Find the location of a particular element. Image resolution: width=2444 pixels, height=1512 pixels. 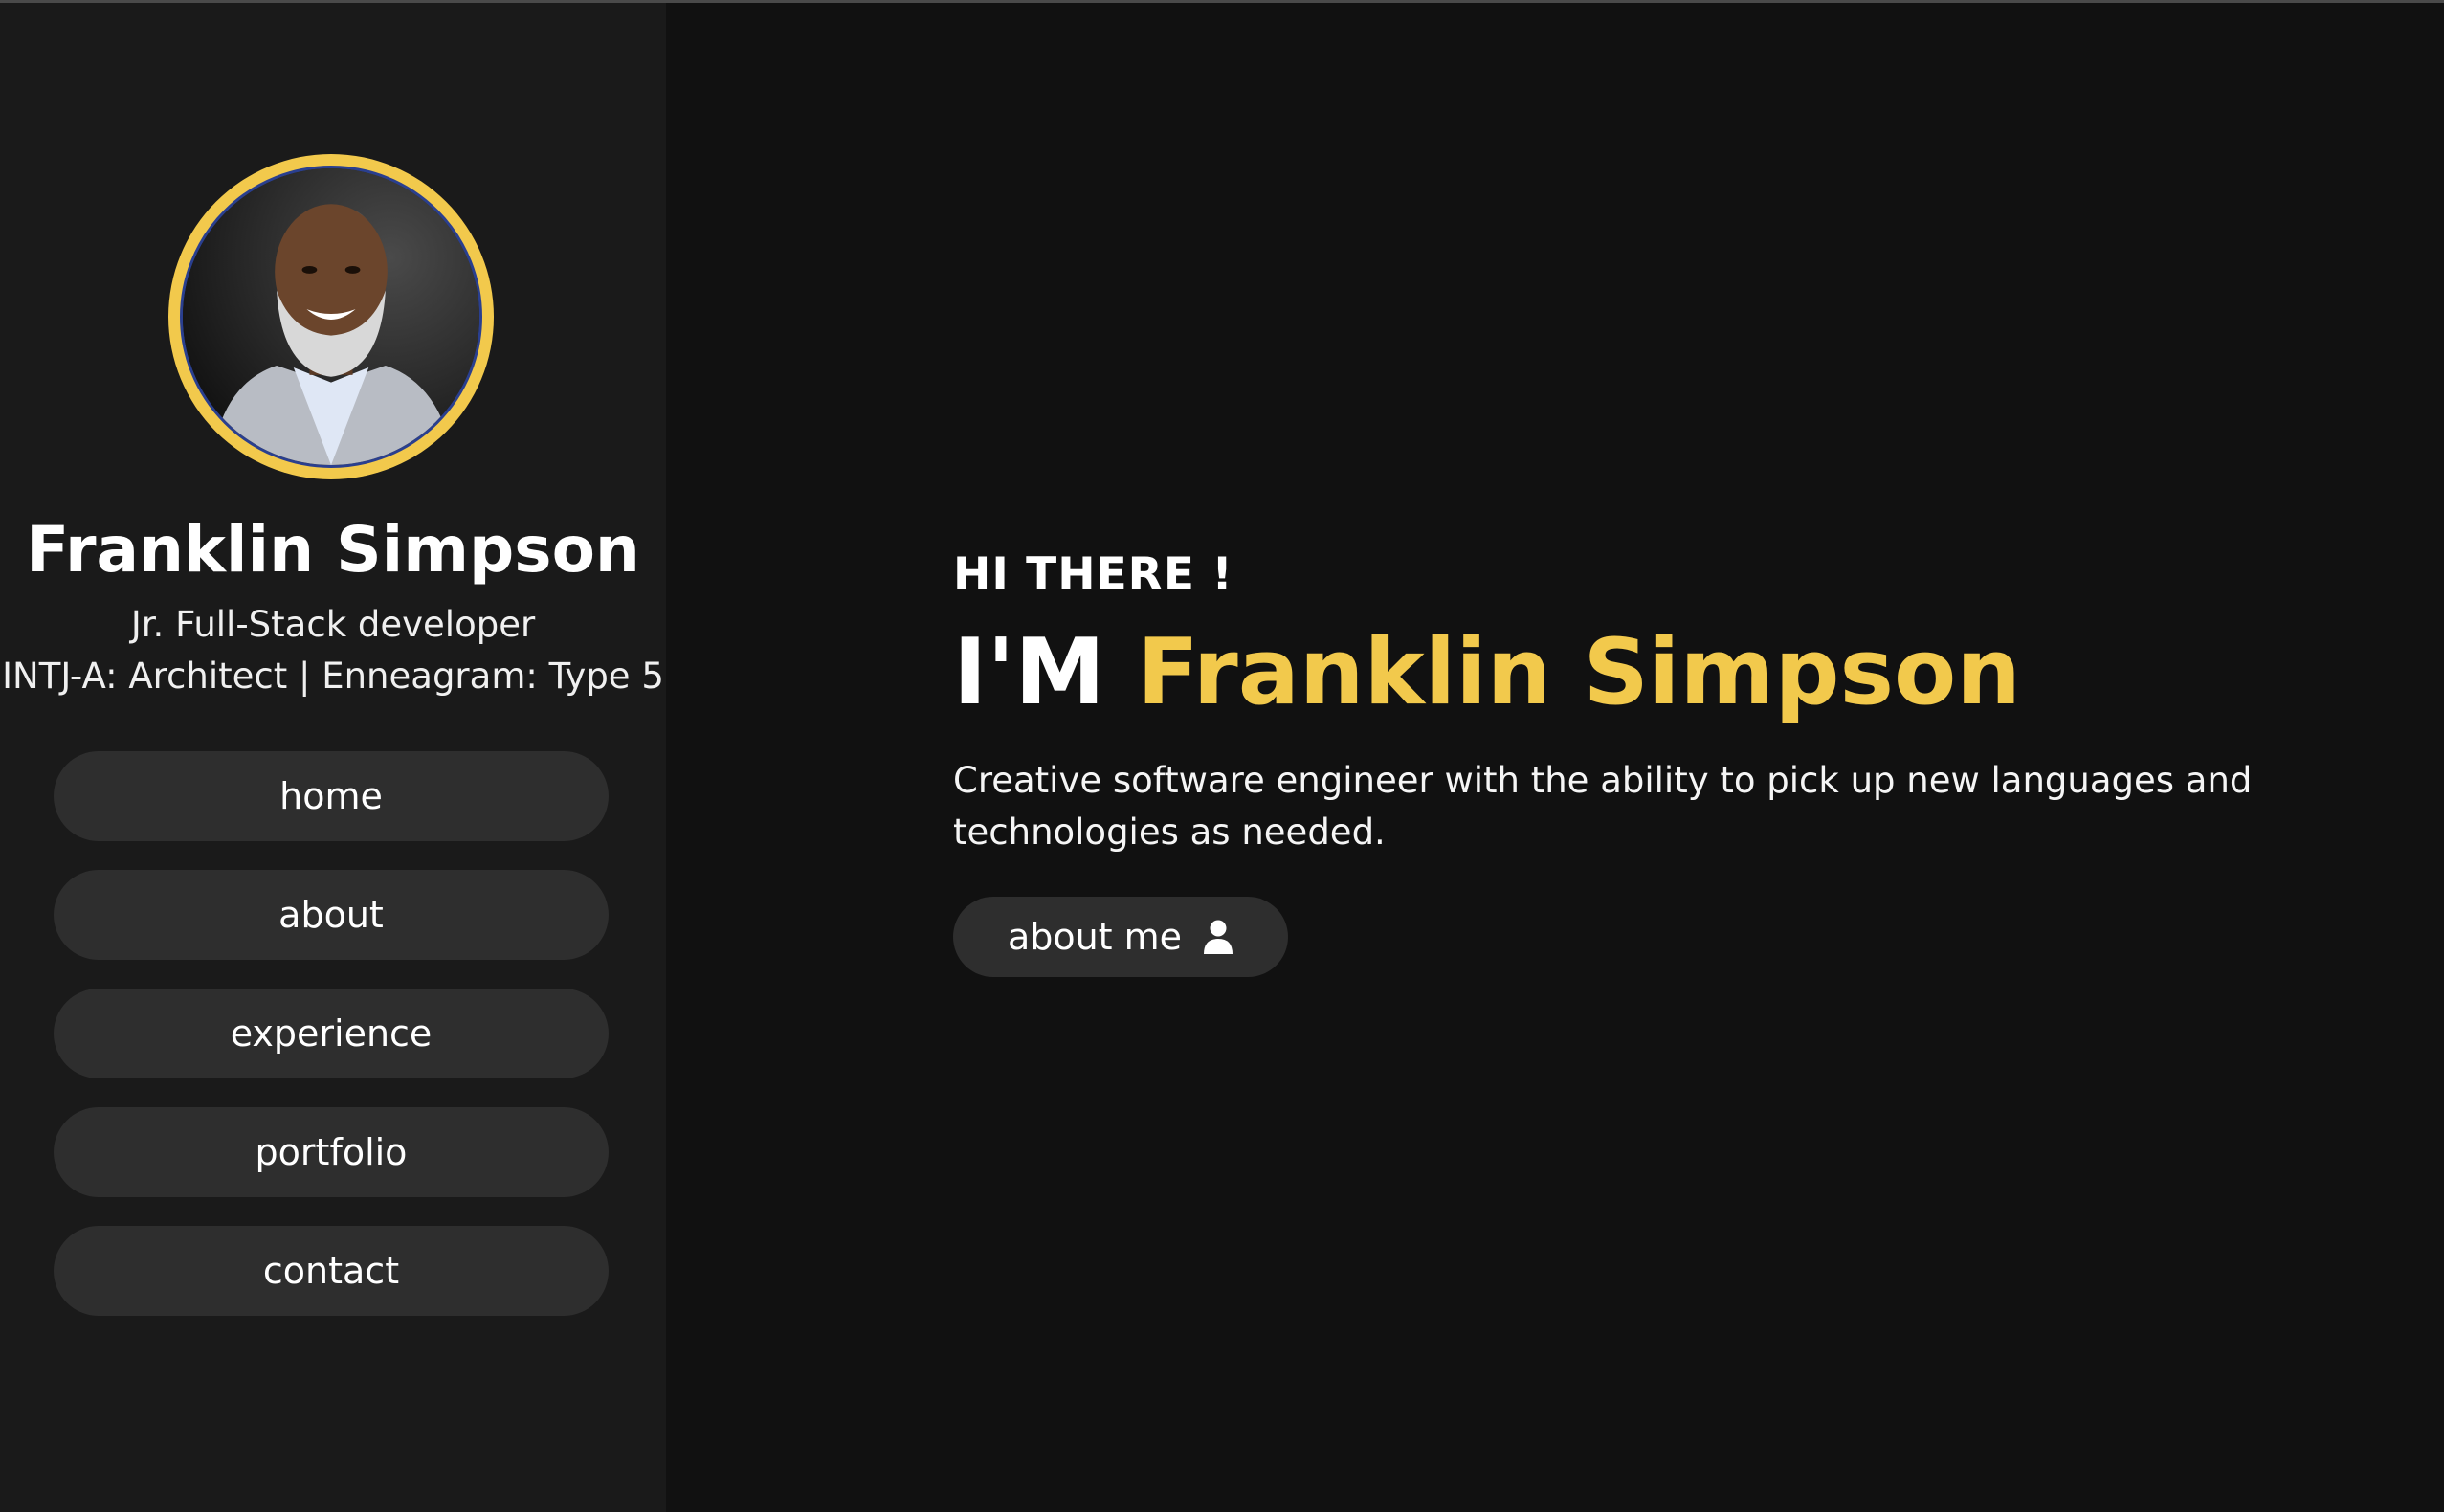

nav-contact-button: contact is located at coordinates (331, 1271).